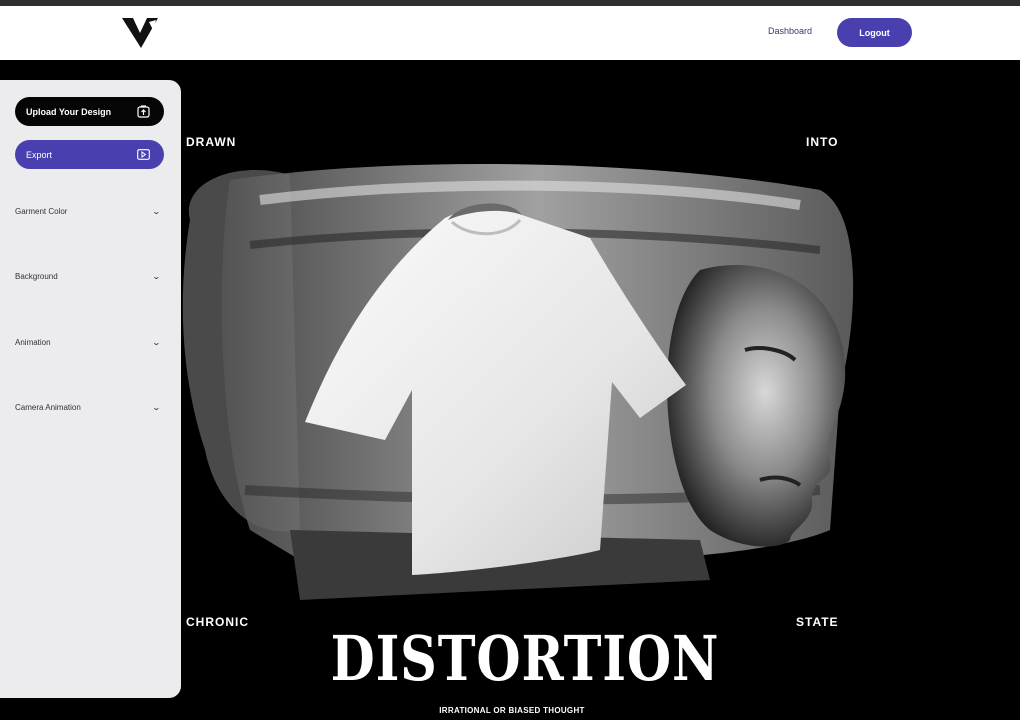 This screenshot has height=720, width=1020. I want to click on video-icon, so click(143, 154).